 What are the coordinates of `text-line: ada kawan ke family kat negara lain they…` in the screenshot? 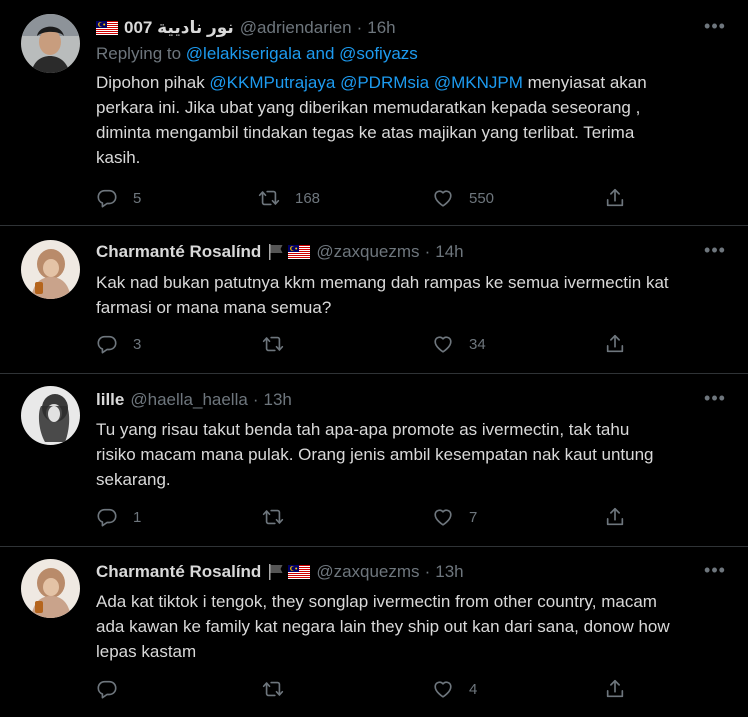 It's located at (383, 626).